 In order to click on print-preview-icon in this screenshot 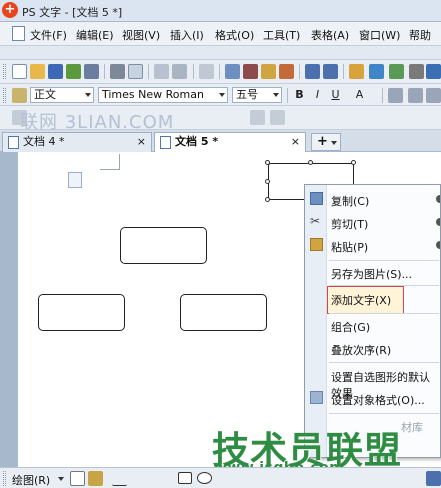, I will do `click(135, 71)`.